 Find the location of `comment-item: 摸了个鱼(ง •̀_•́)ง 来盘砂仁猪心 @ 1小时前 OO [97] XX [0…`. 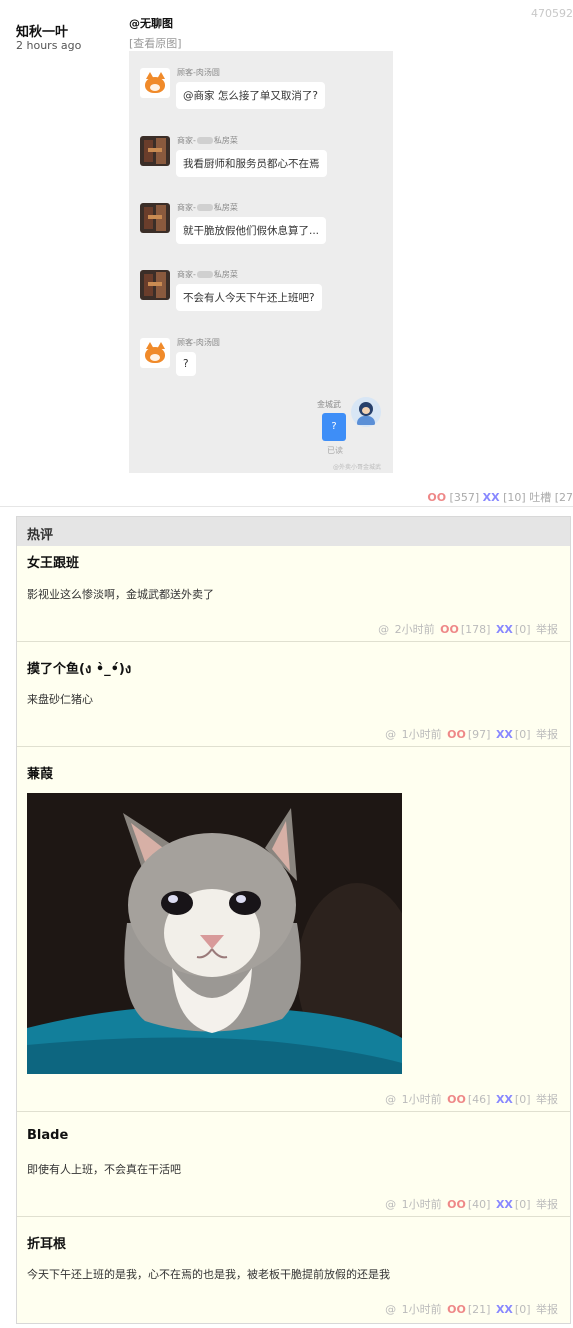

comment-item: 摸了个鱼(ง •̀_•́)ง 来盘砂仁猪心 @ 1小时前 OO [97] XX [0… is located at coordinates (293, 694).